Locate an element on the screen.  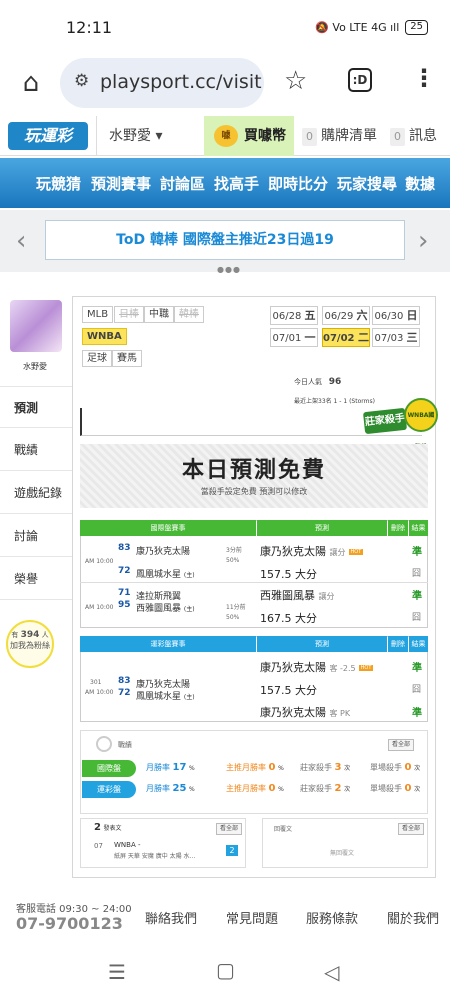
url-text: playsport.cc/visit is located at coordinates (181, 82).